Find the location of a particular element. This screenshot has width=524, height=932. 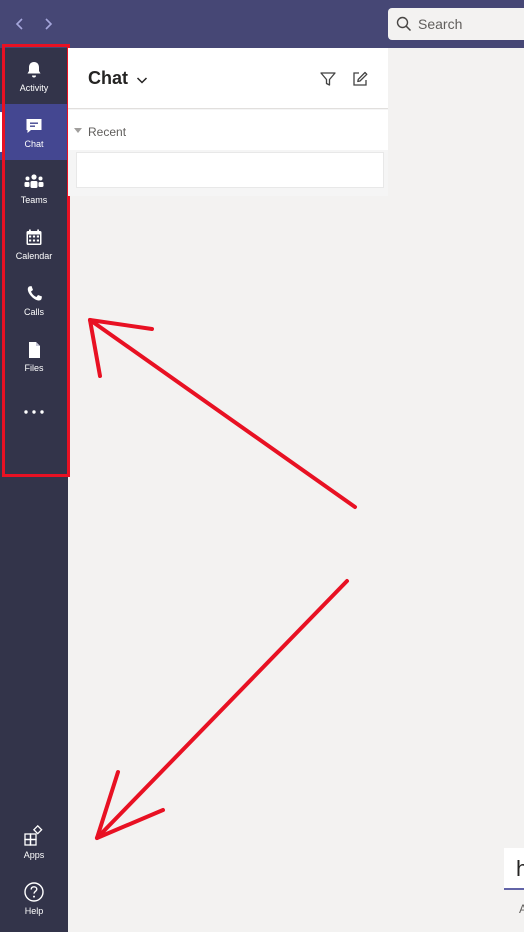

chevron-right-icon is located at coordinates (49, 24).